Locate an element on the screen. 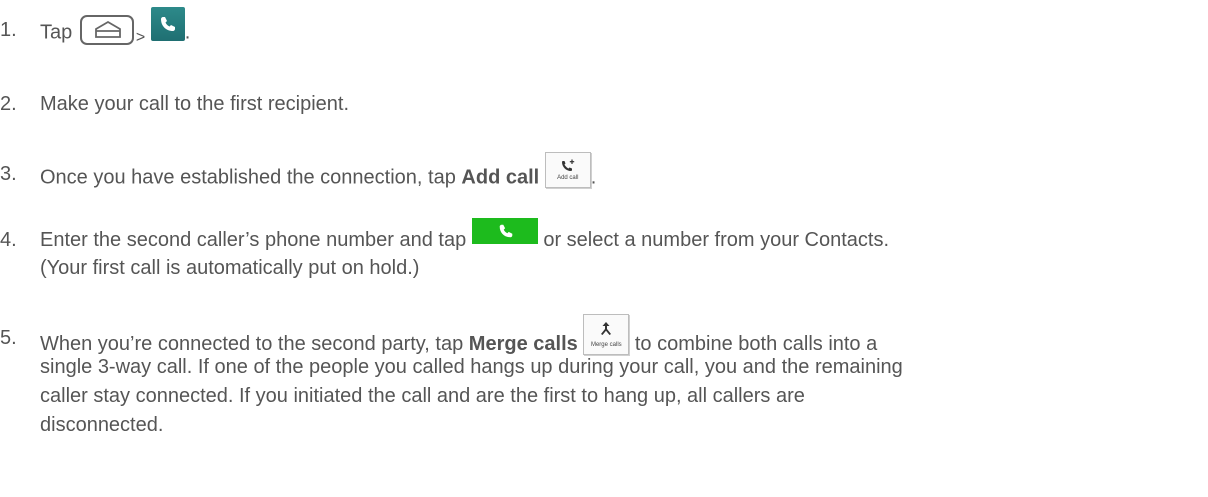 The image size is (1208, 497). icon-caption: Merge calls is located at coordinates (606, 345).